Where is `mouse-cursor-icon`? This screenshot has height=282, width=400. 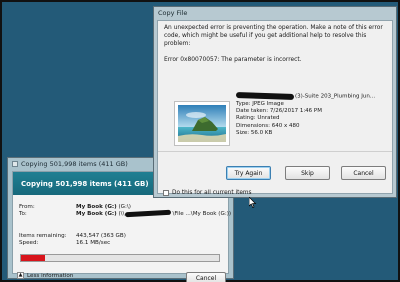
mouse-cursor-icon is located at coordinates (253, 202).